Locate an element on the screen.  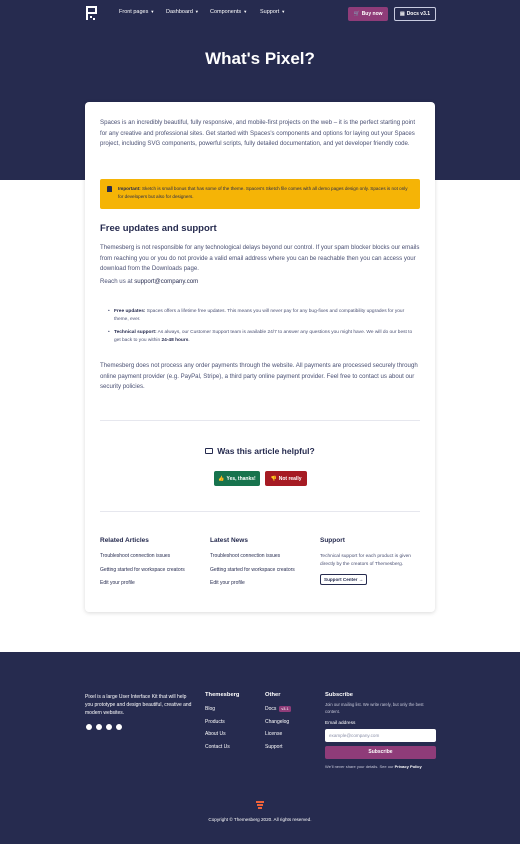
footer-link: Support is located at coordinates (278, 747).